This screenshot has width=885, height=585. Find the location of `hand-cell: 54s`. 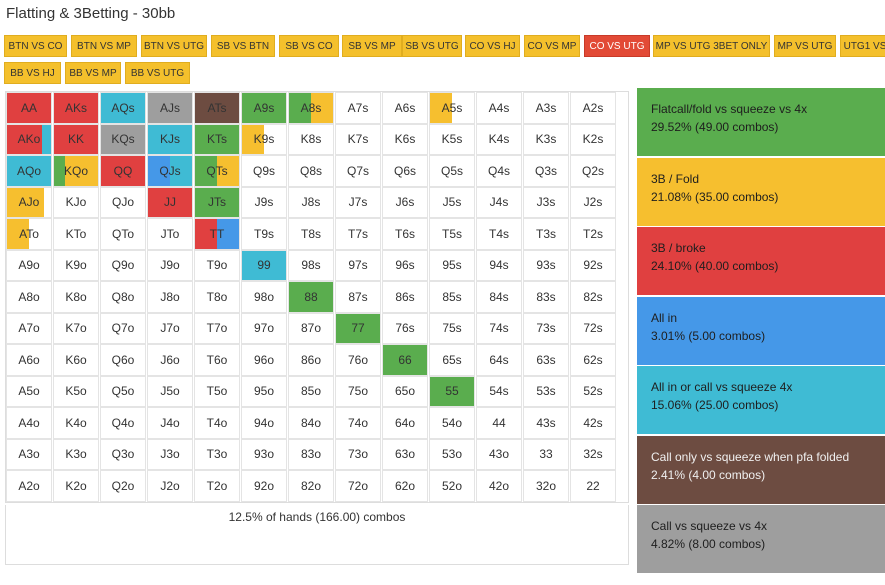

hand-cell: 54s is located at coordinates (499, 391).